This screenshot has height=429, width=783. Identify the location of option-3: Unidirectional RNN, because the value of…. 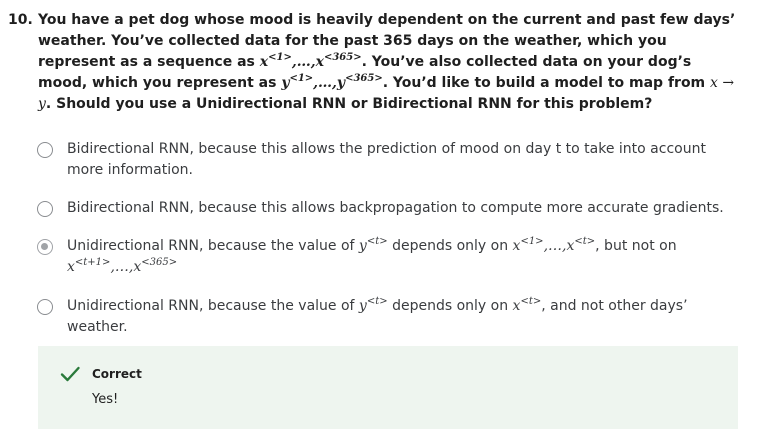
(387, 257).